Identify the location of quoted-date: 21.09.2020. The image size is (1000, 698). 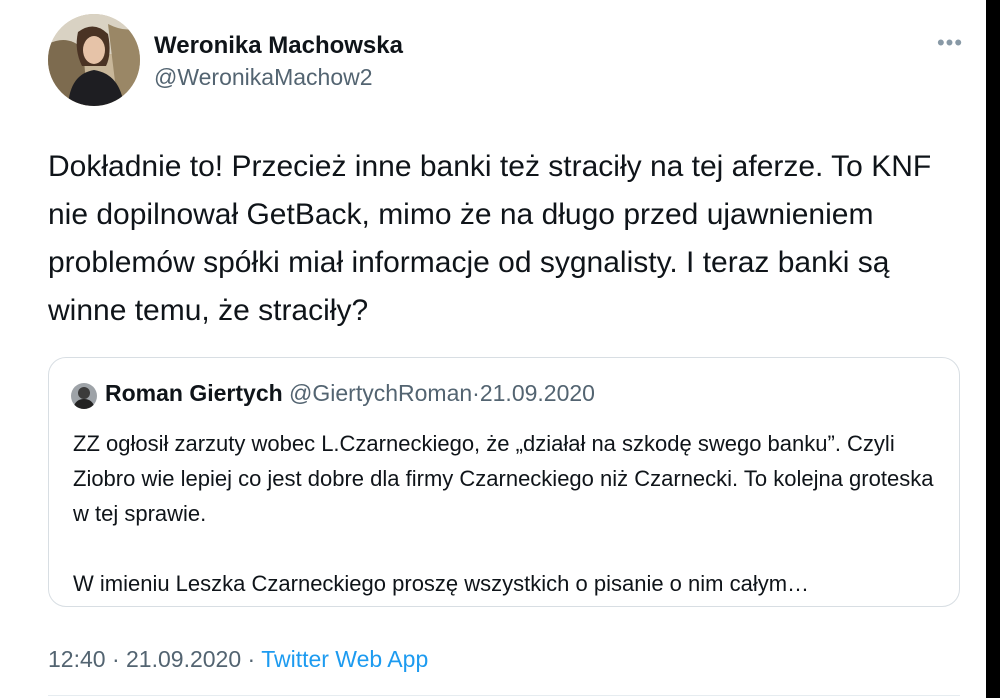
(537, 393).